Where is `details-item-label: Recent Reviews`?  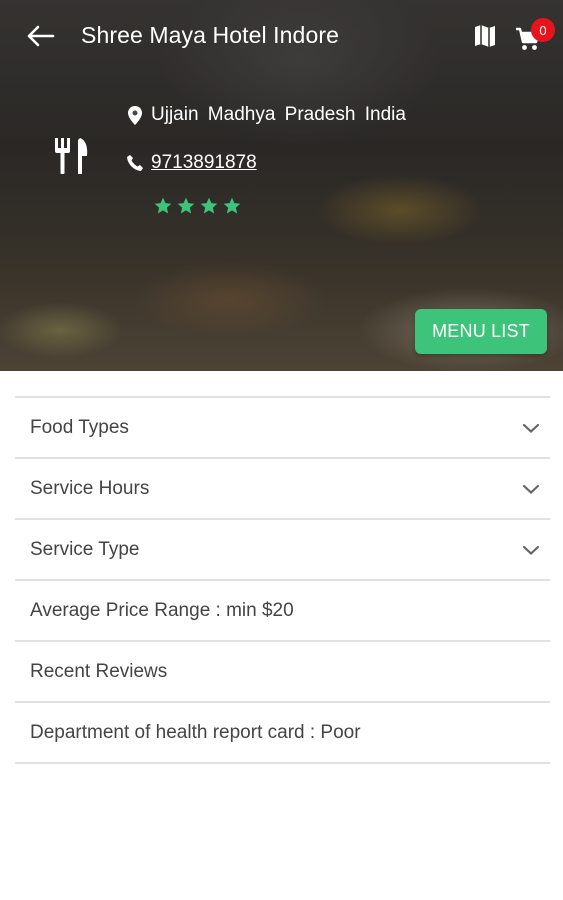
details-item-label: Recent Reviews is located at coordinates (99, 671).